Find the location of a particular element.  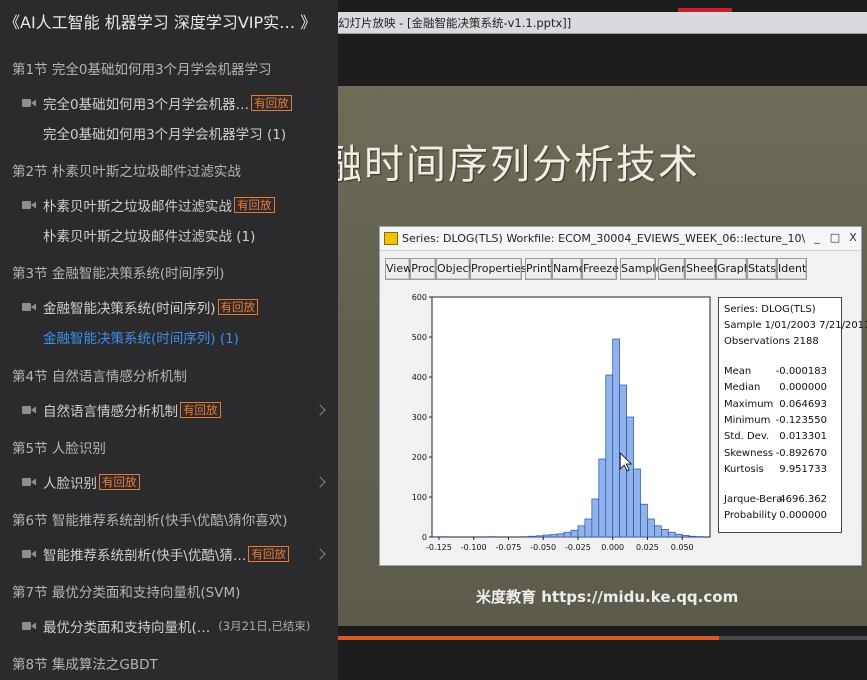

lesson-file-item: 金融智能决策系统(时间序列) (1) is located at coordinates (141, 339).